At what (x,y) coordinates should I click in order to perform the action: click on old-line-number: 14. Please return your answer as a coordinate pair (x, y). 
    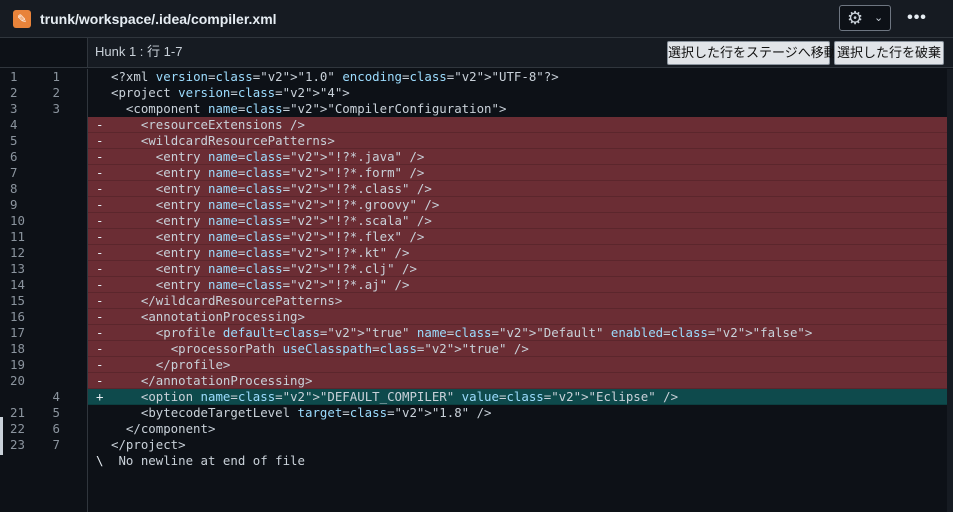
    Looking at the image, I should click on (17, 284).